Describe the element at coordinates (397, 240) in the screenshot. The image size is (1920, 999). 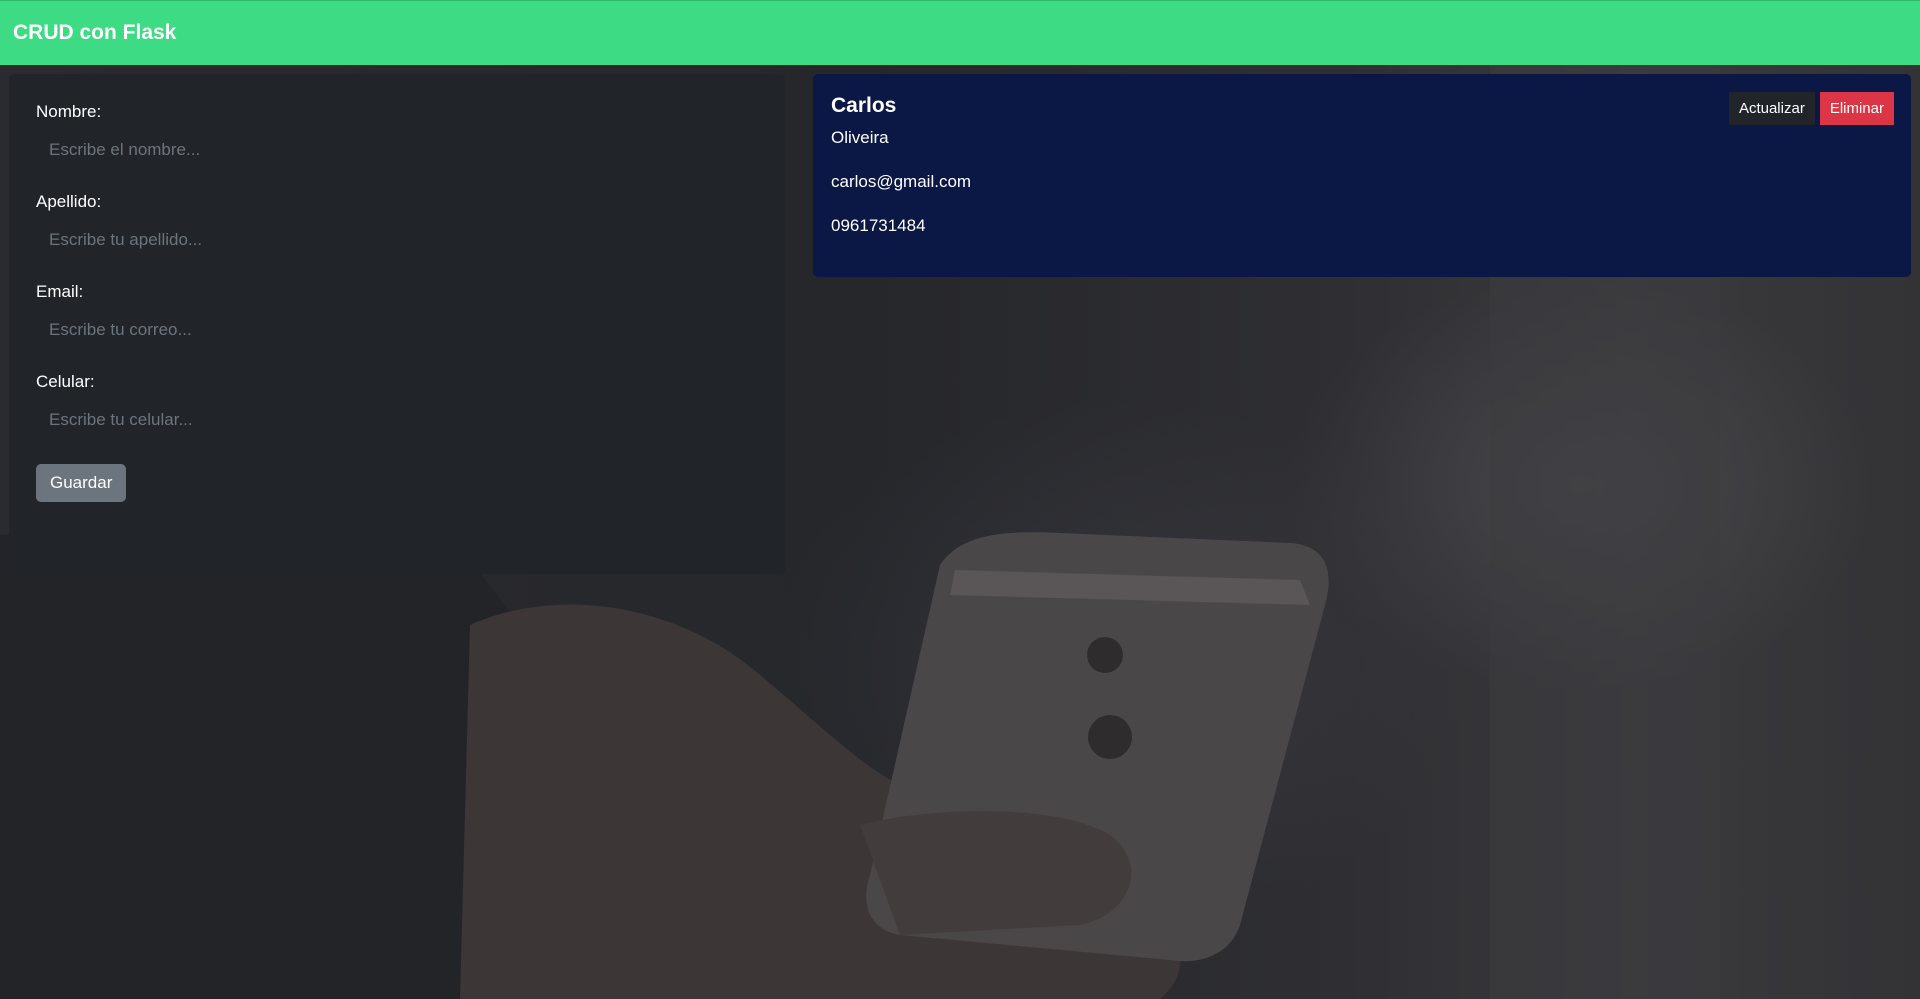
I see `apellido-input` at that location.